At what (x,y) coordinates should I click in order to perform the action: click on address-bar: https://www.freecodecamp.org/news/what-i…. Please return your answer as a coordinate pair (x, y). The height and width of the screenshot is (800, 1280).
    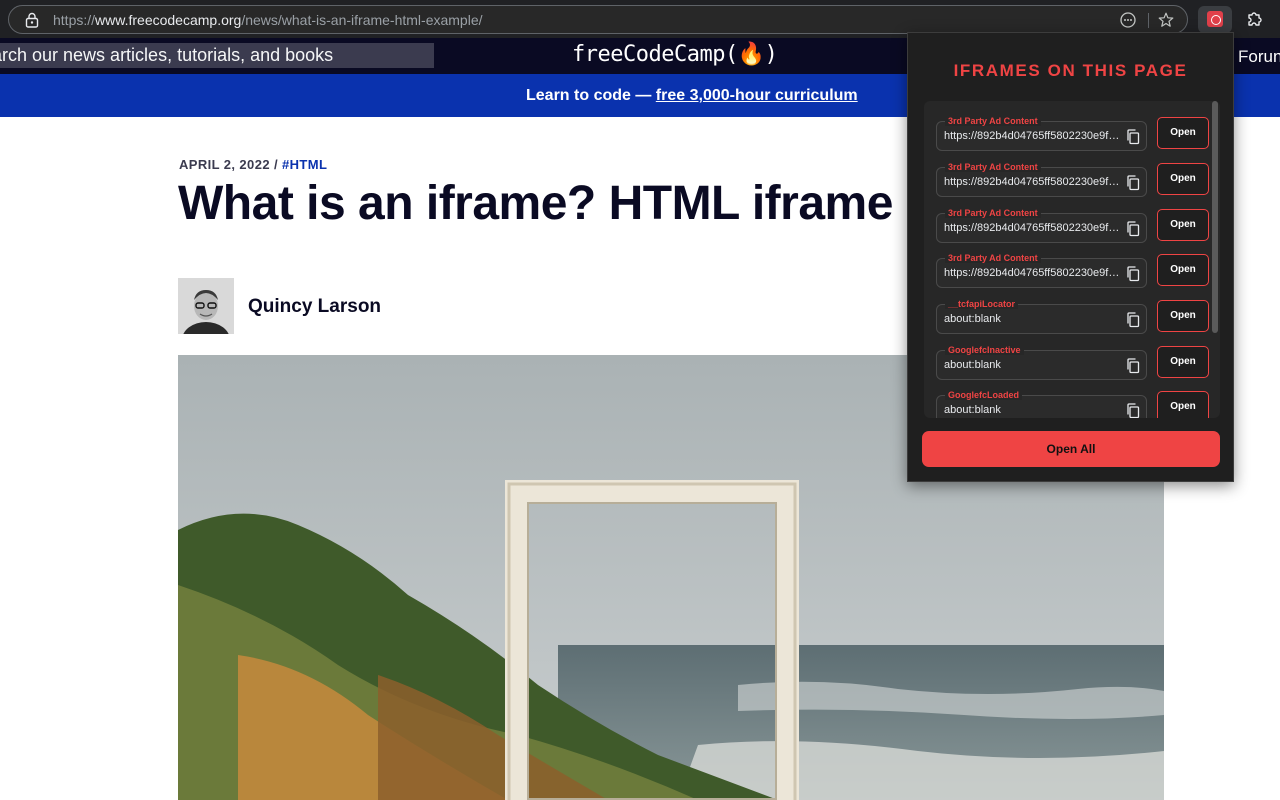
    Looking at the image, I should click on (598, 19).